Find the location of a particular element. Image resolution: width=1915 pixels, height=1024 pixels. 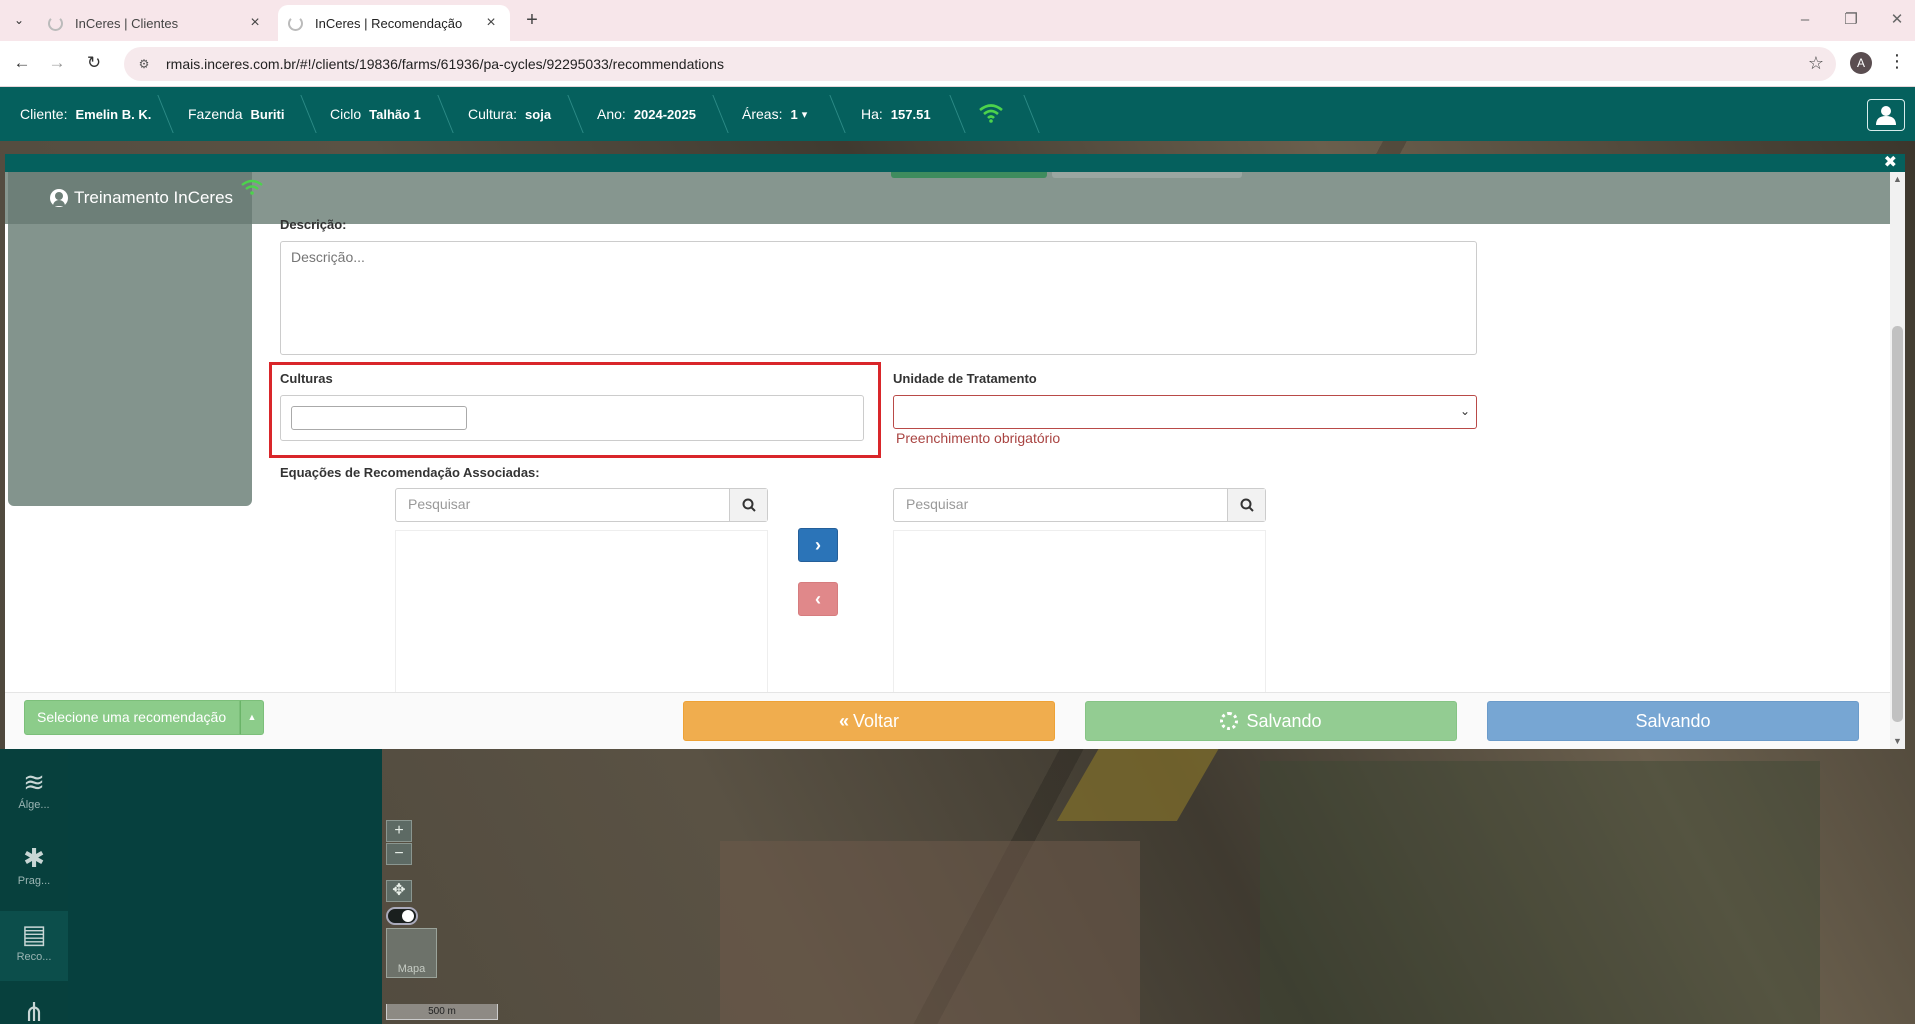

zoom-out-icon: − is located at coordinates (399, 854).